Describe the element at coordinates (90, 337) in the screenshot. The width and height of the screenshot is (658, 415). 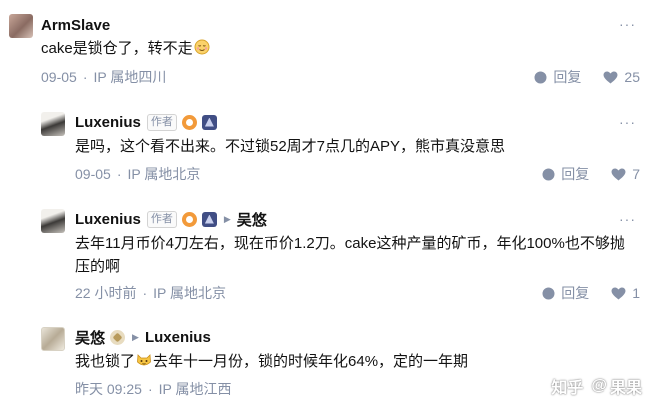
I see `author-name: 吴悠` at that location.